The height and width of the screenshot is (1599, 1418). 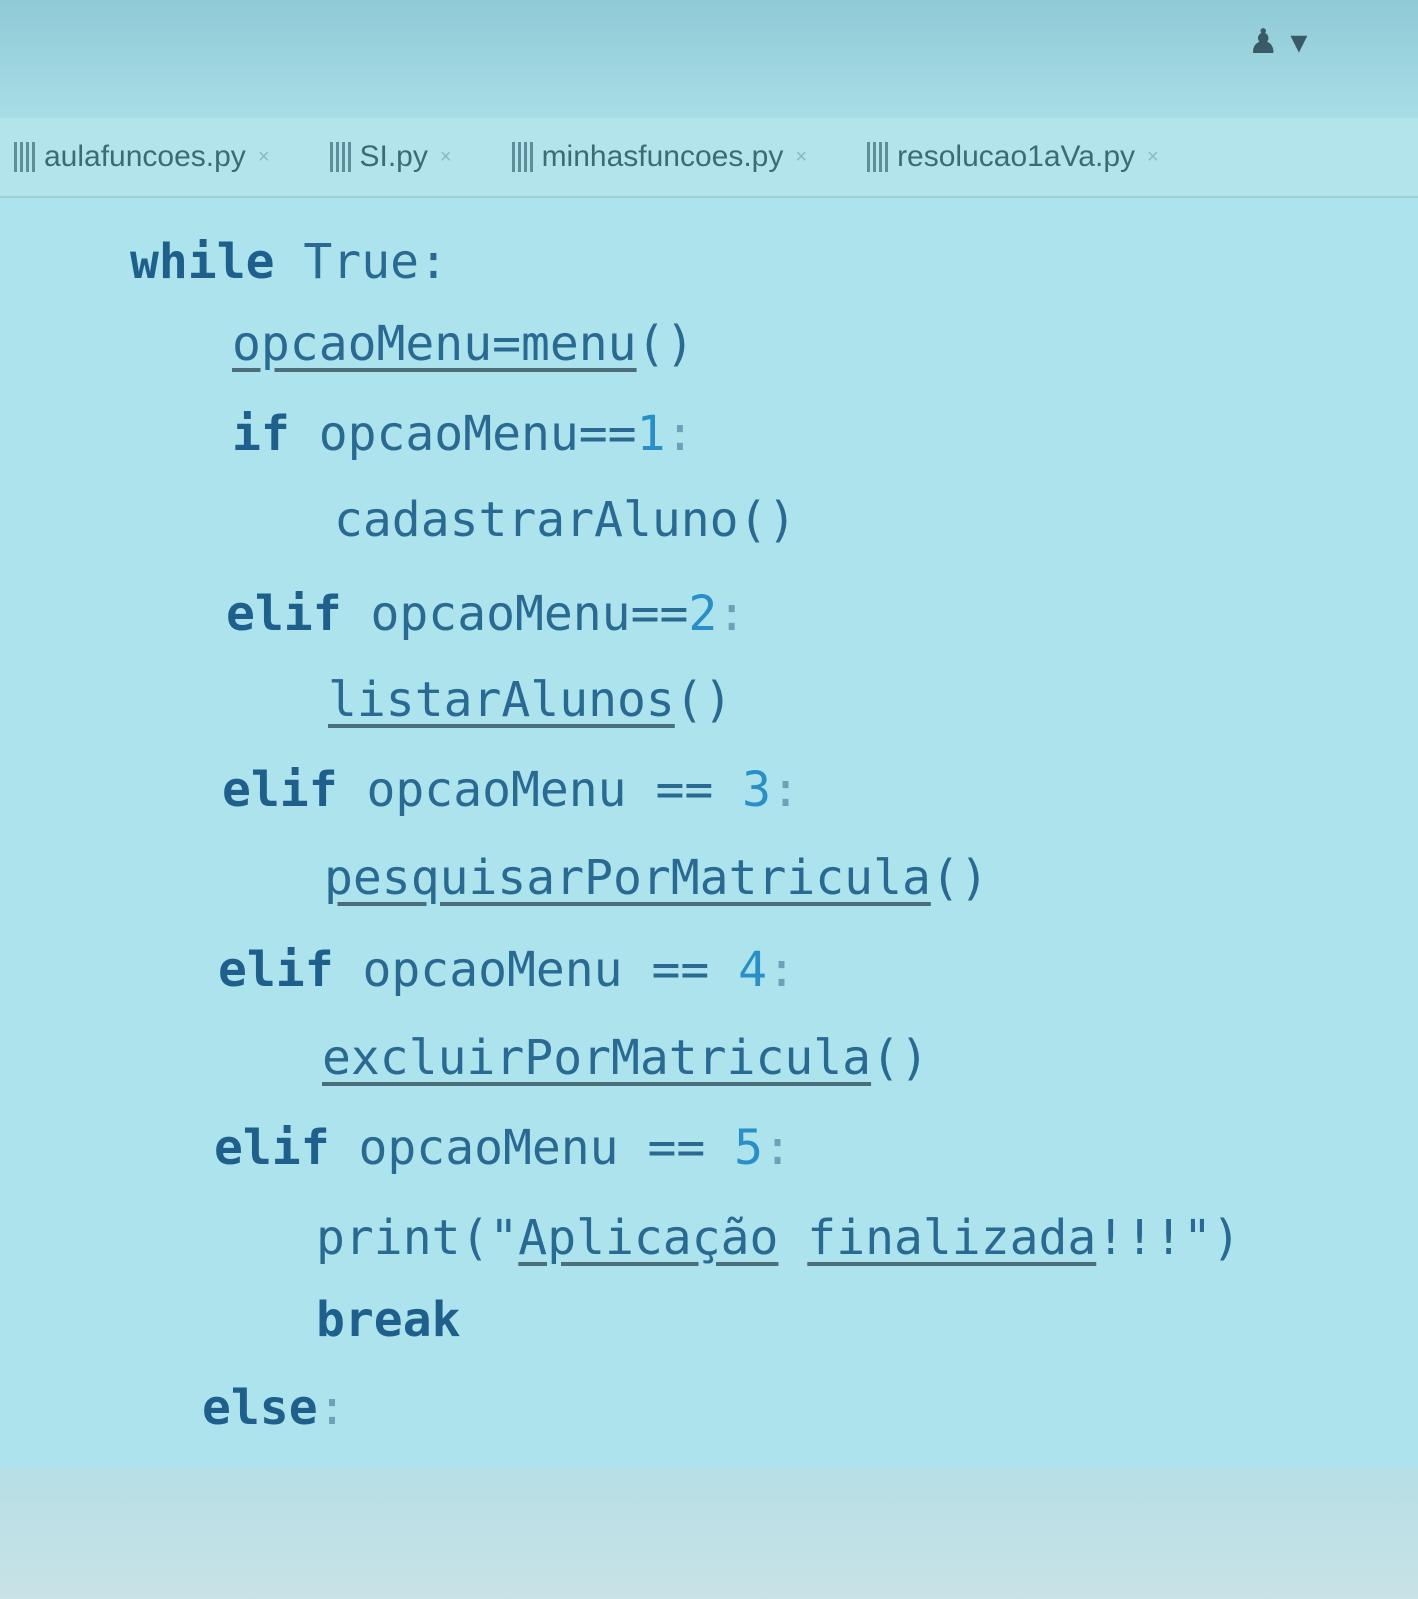 What do you see at coordinates (662, 156) in the screenshot?
I see `tab-label: minhasfuncoes.py` at bounding box center [662, 156].